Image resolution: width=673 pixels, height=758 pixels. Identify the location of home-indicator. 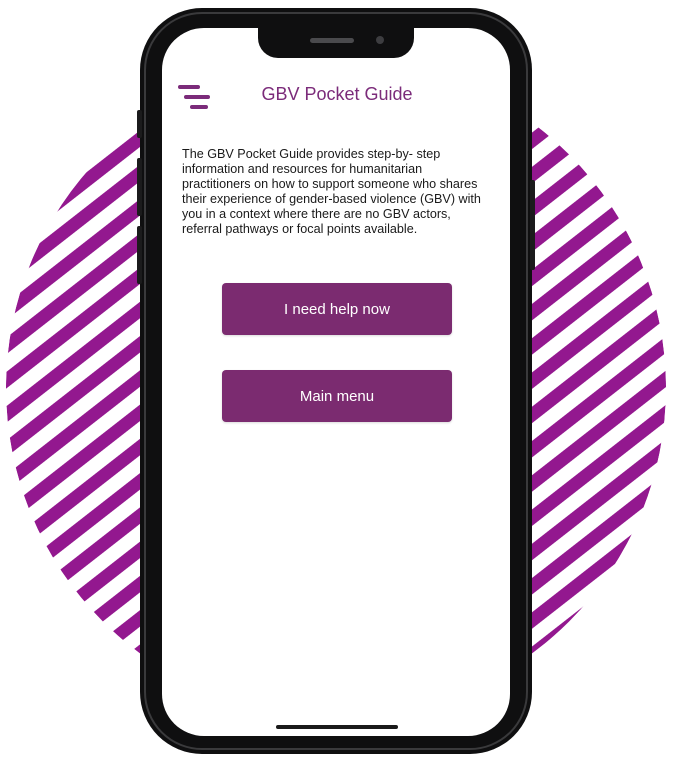
(337, 727).